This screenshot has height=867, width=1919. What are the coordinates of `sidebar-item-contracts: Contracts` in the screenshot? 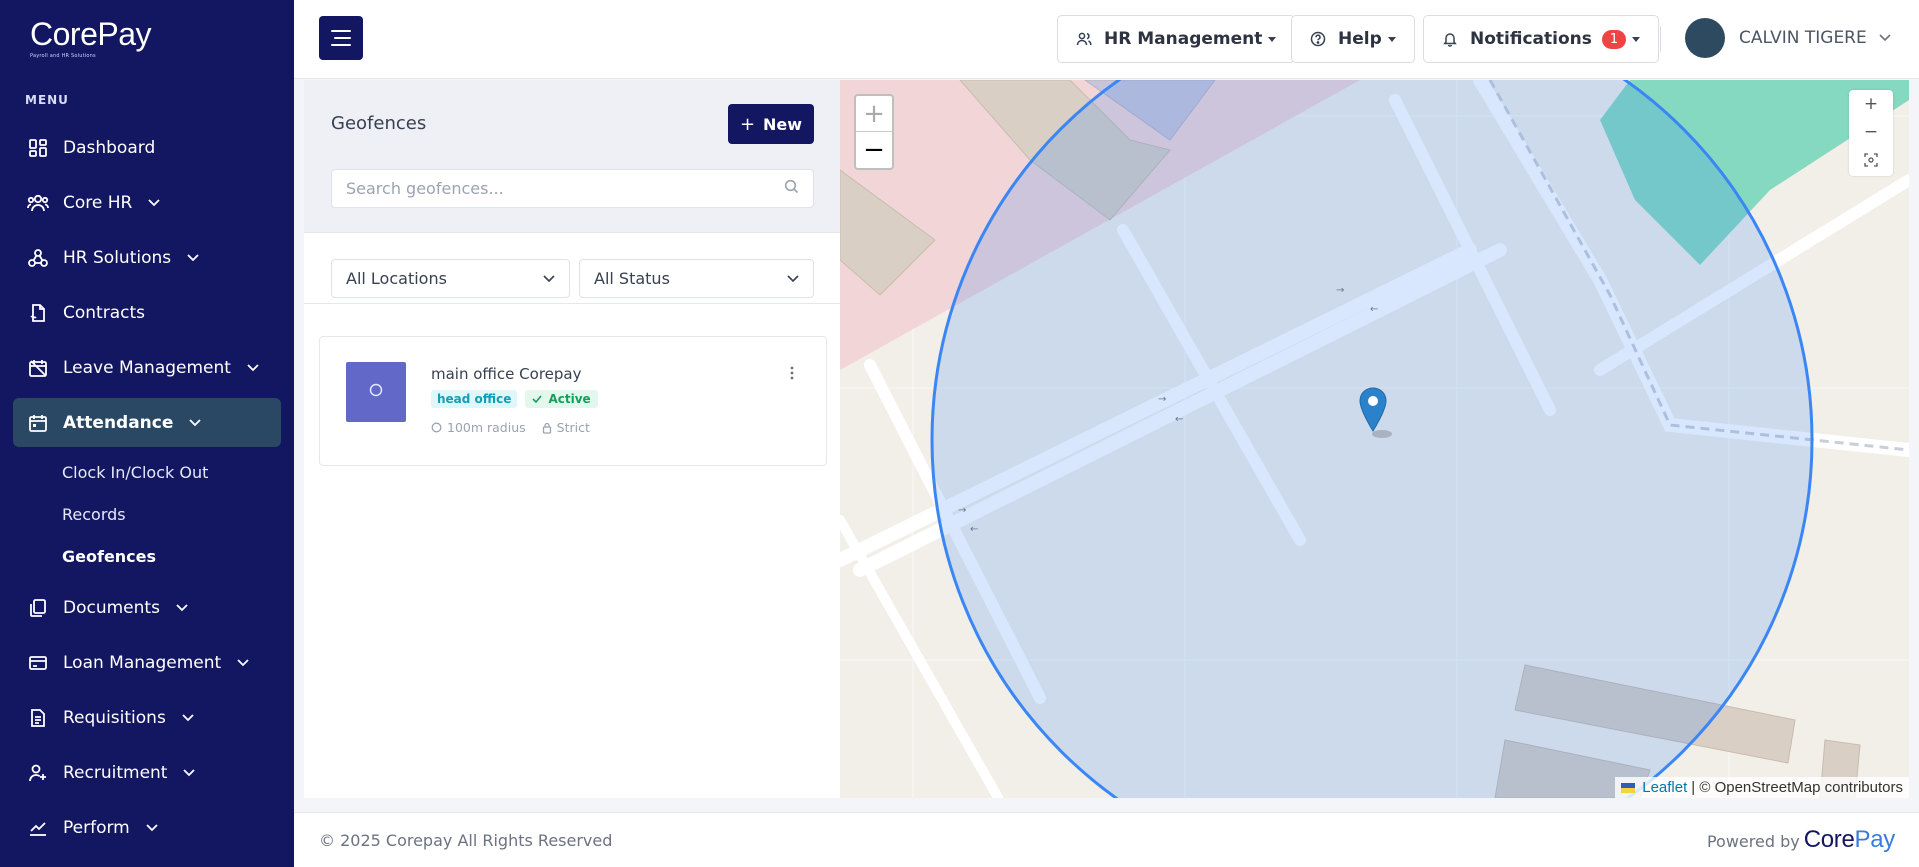 It's located at (147, 312).